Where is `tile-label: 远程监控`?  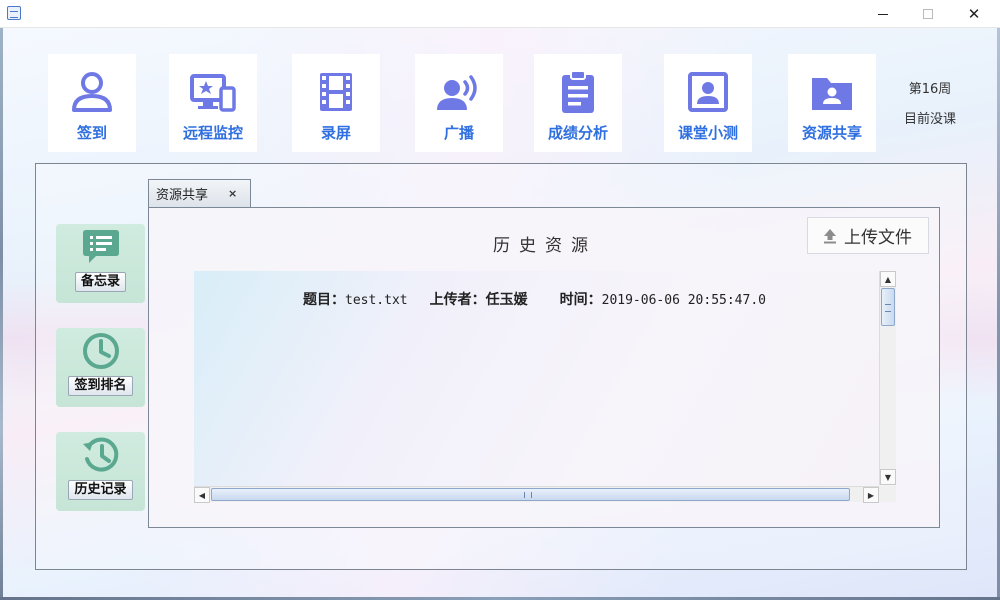 tile-label: 远程监控 is located at coordinates (212, 133).